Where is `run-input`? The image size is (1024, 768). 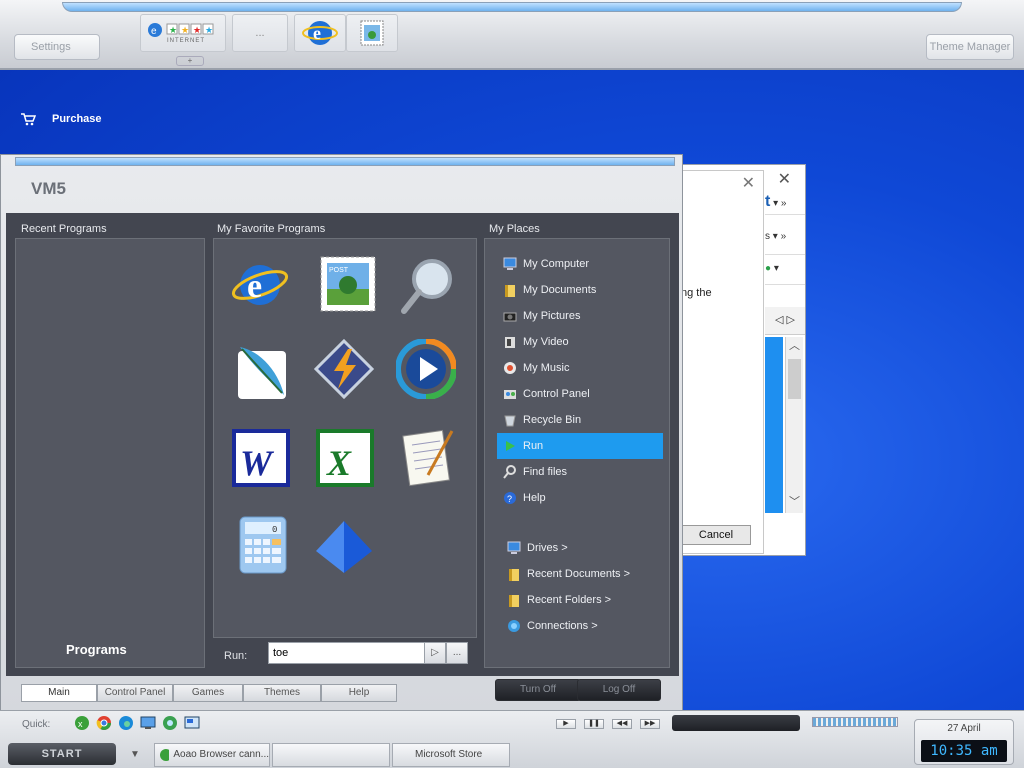 run-input is located at coordinates (347, 653).